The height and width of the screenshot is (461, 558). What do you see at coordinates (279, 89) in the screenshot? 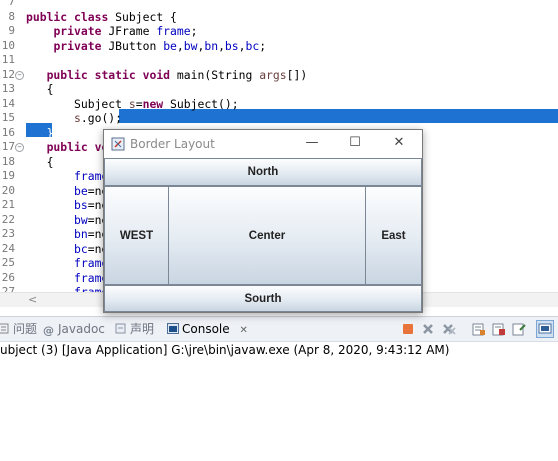
I see `code-line: 13 {` at bounding box center [279, 89].